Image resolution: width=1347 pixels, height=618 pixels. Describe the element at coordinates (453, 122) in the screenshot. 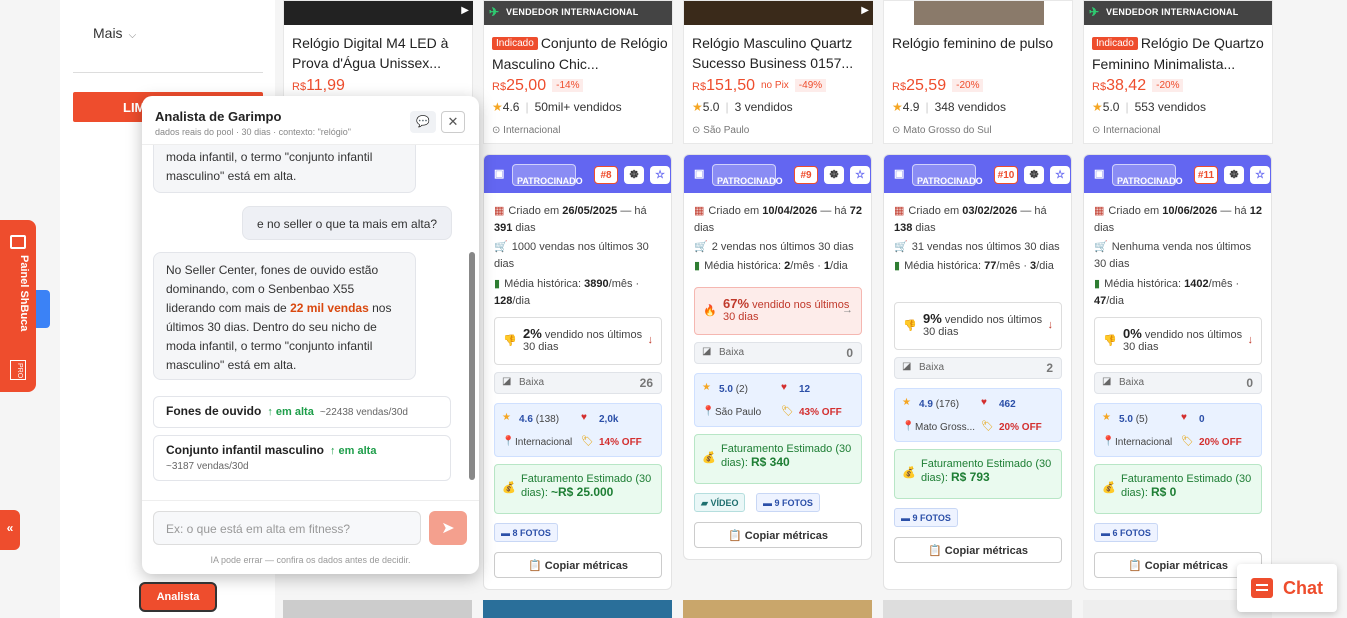

I see `close-button: ✕` at that location.